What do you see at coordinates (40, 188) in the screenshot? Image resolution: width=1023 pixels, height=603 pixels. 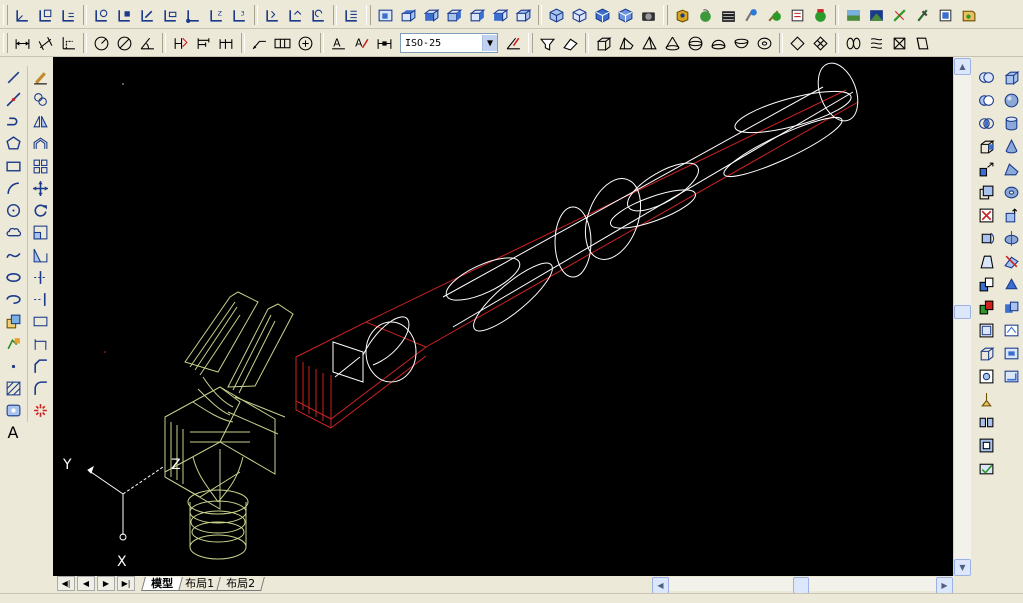 I see `move-icon` at bounding box center [40, 188].